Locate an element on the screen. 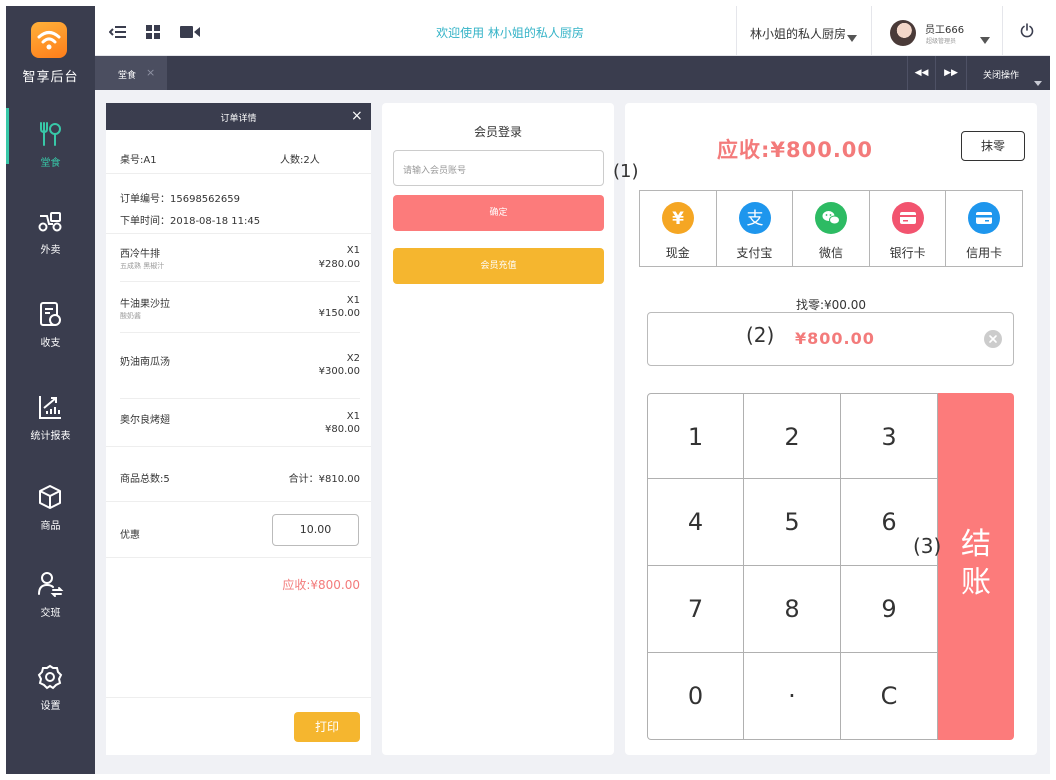 Image resolution: width=1056 pixels, height=780 pixels. tab-bar: 堂食 × ◀◀ ▶▶ 关闭操作 is located at coordinates (572, 73).